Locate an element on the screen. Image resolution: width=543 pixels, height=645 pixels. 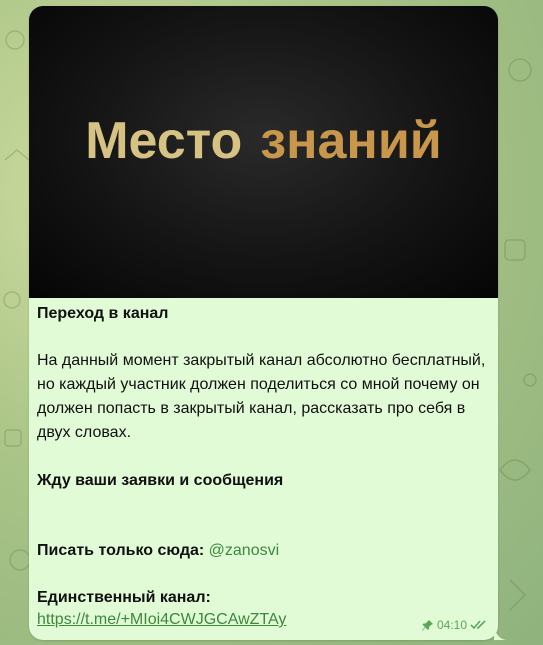
pin-icon is located at coordinates (427, 625).